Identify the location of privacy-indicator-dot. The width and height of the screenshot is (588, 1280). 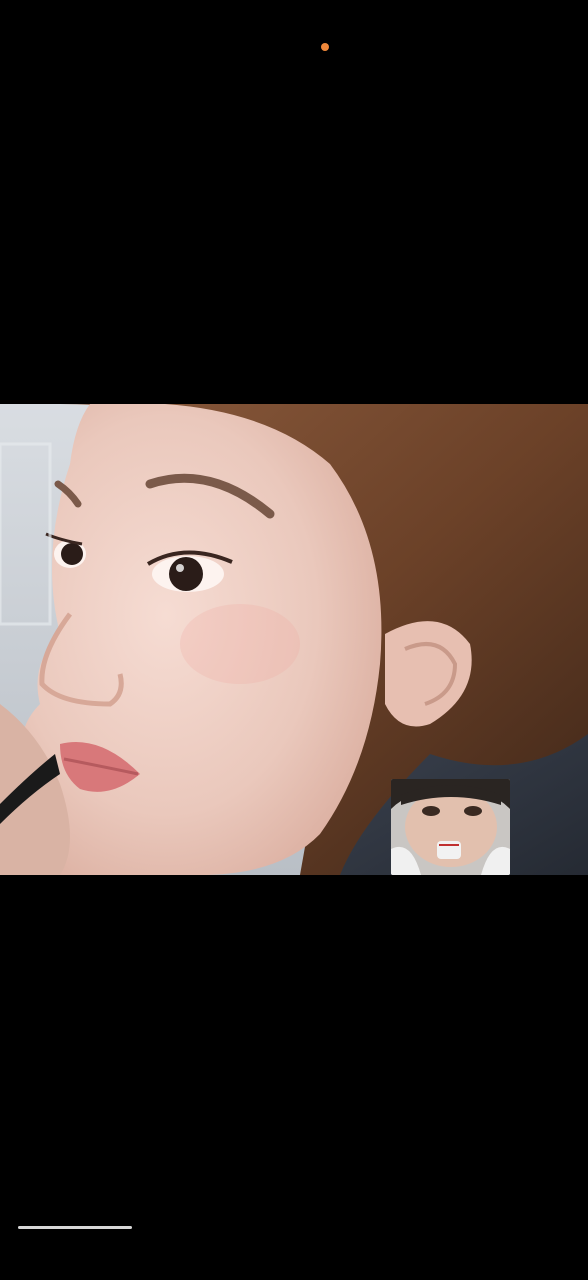
(325, 47).